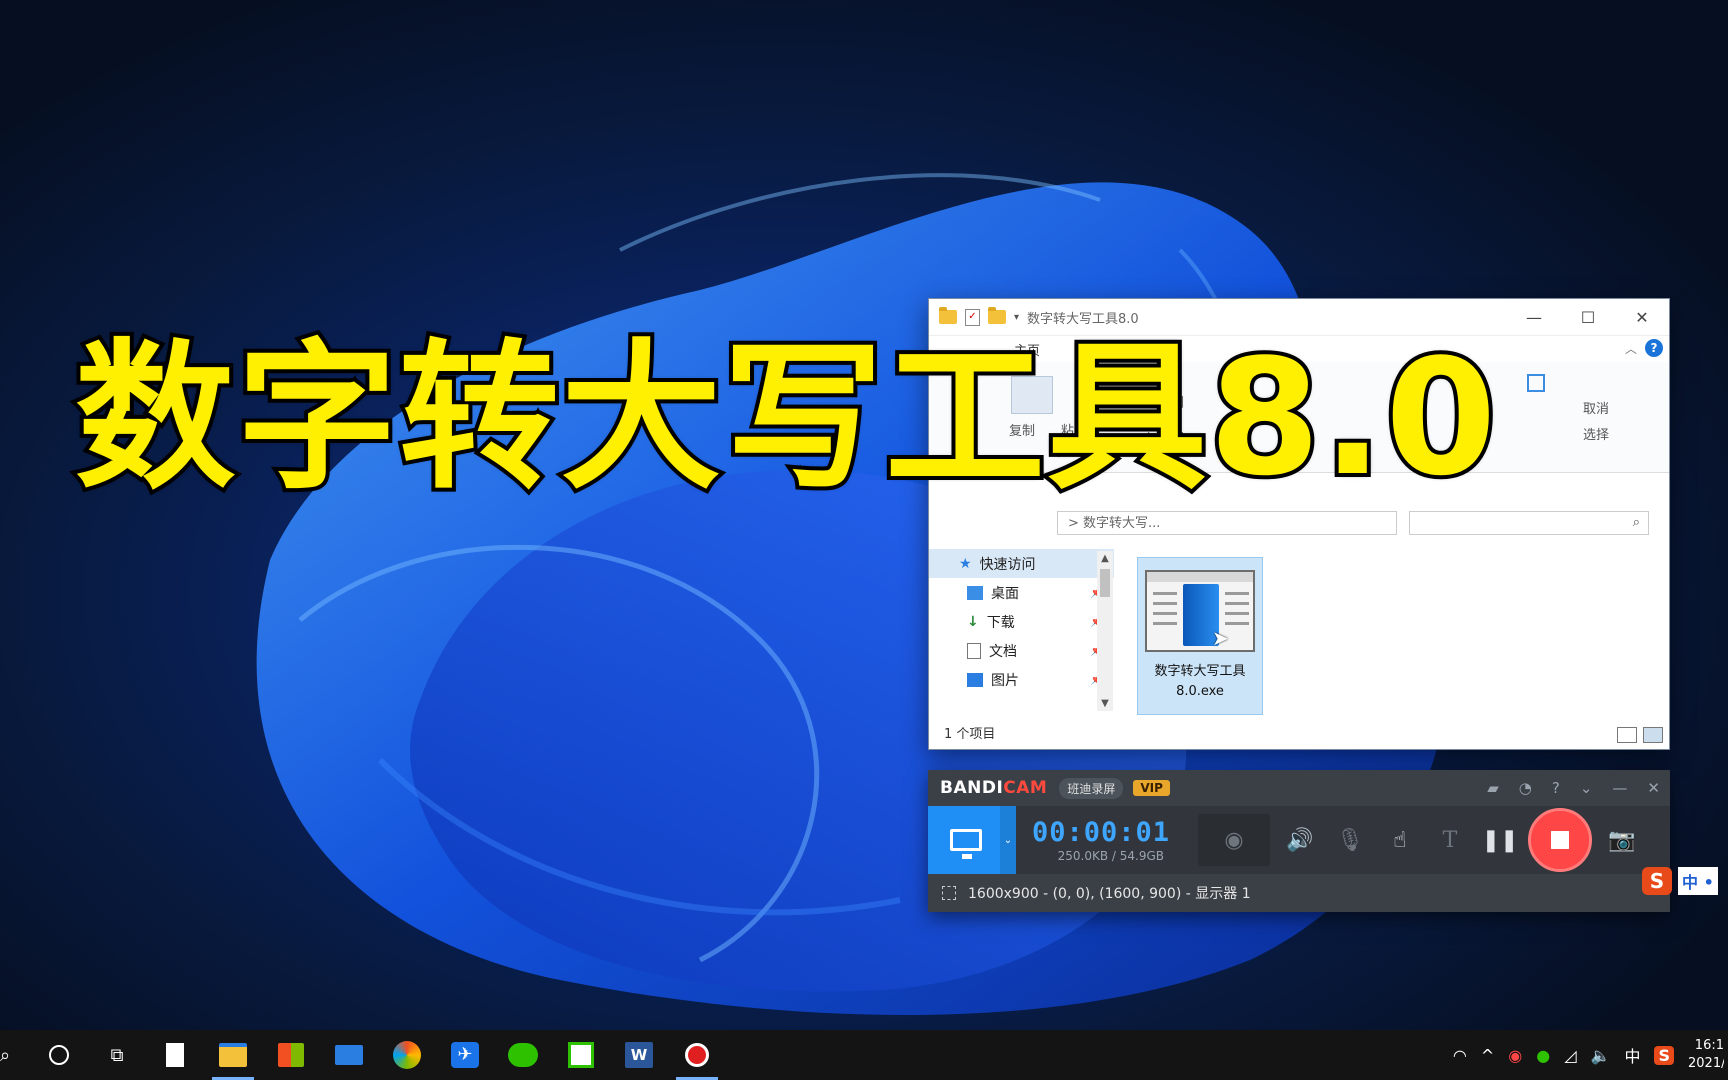 This screenshot has height=1080, width=1728. I want to click on speaker-icon: 🔊, so click(1300, 840).